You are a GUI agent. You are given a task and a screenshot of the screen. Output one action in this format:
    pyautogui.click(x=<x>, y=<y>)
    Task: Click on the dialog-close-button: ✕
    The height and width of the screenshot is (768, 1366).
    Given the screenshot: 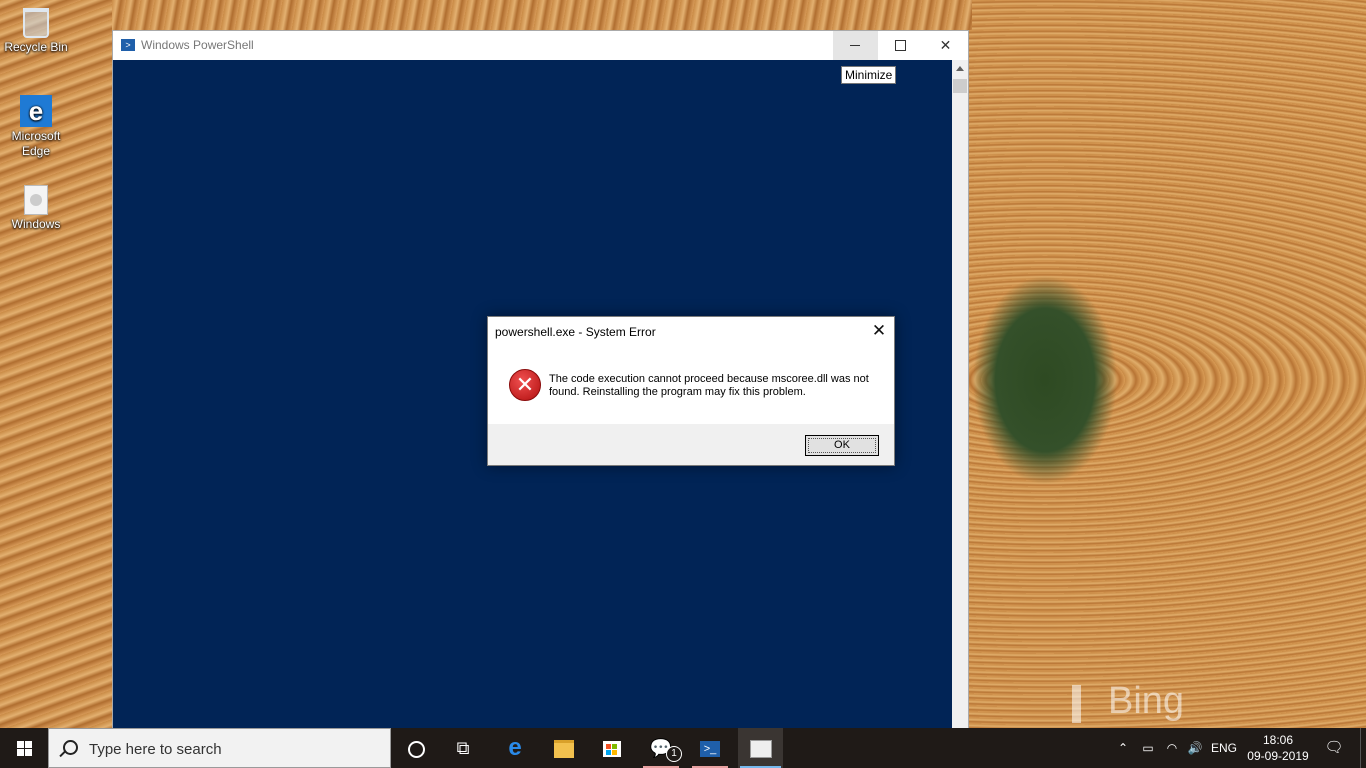 What is the action you would take?
    pyautogui.click(x=879, y=331)
    